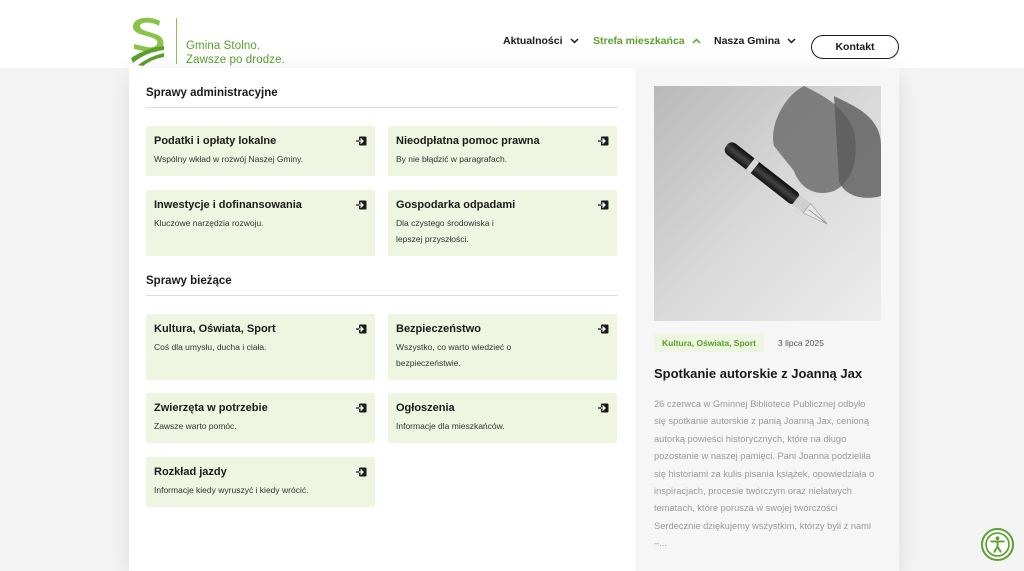  I want to click on card-description: Coś dla umysłu, ducha i ciała., so click(210, 347).